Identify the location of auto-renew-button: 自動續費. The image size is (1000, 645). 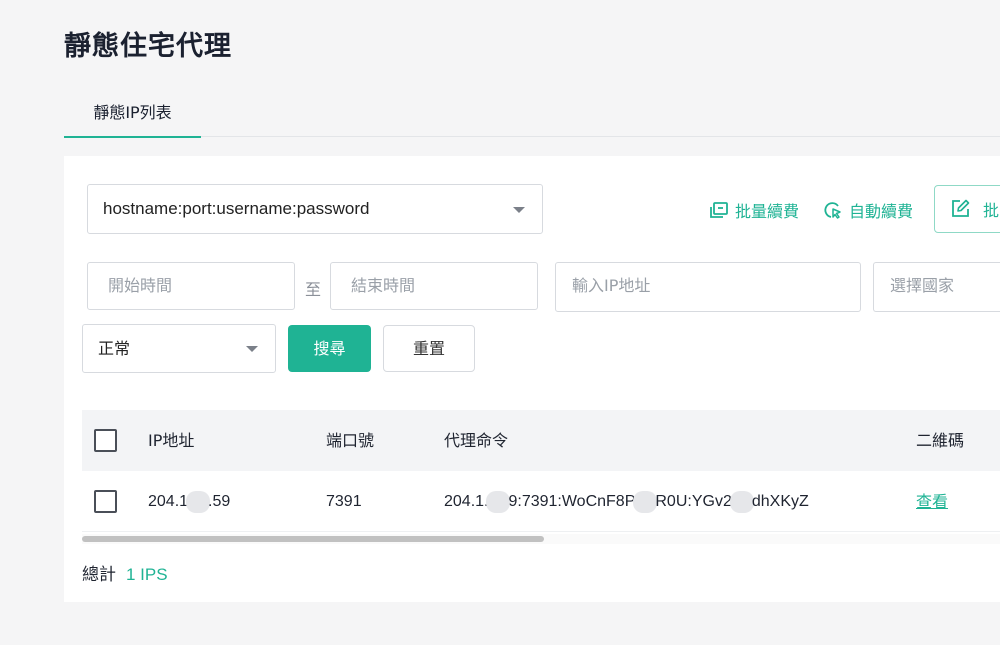
(867, 210).